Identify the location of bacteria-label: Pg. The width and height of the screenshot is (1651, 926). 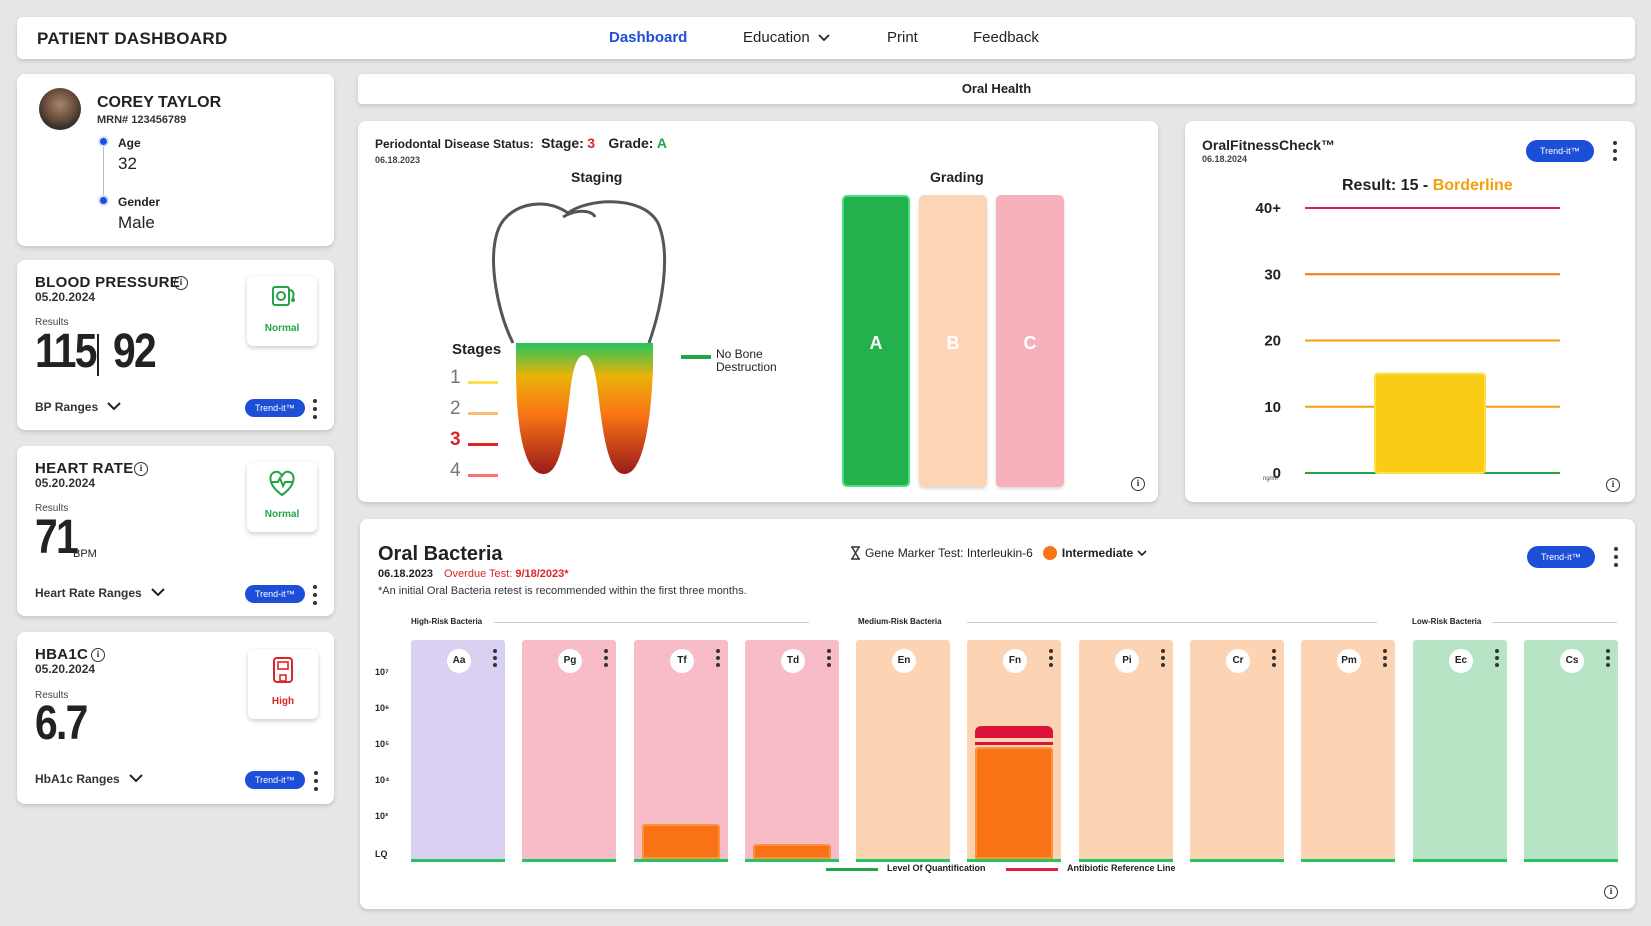
(570, 661).